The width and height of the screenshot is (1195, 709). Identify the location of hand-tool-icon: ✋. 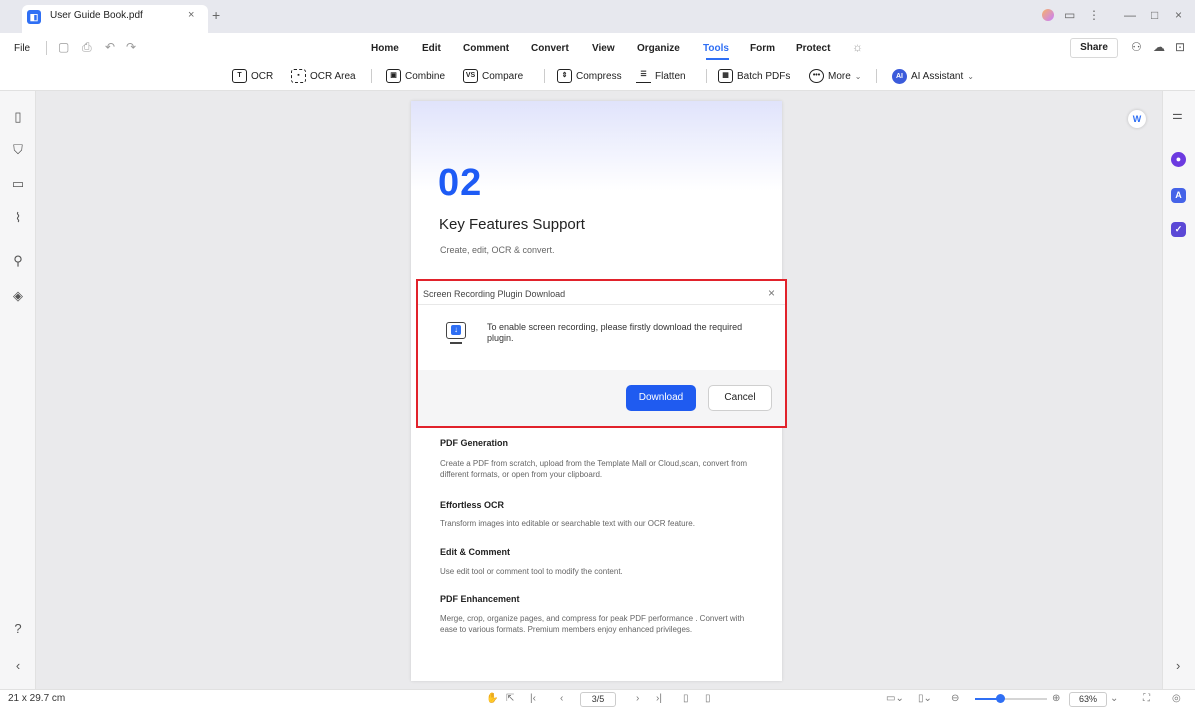
(492, 698).